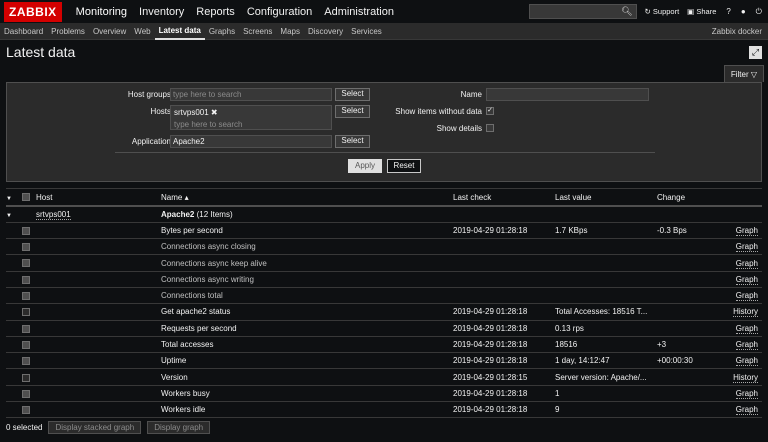 This screenshot has width=768, height=442. I want to click on item-action-cell: History, so click(744, 377).